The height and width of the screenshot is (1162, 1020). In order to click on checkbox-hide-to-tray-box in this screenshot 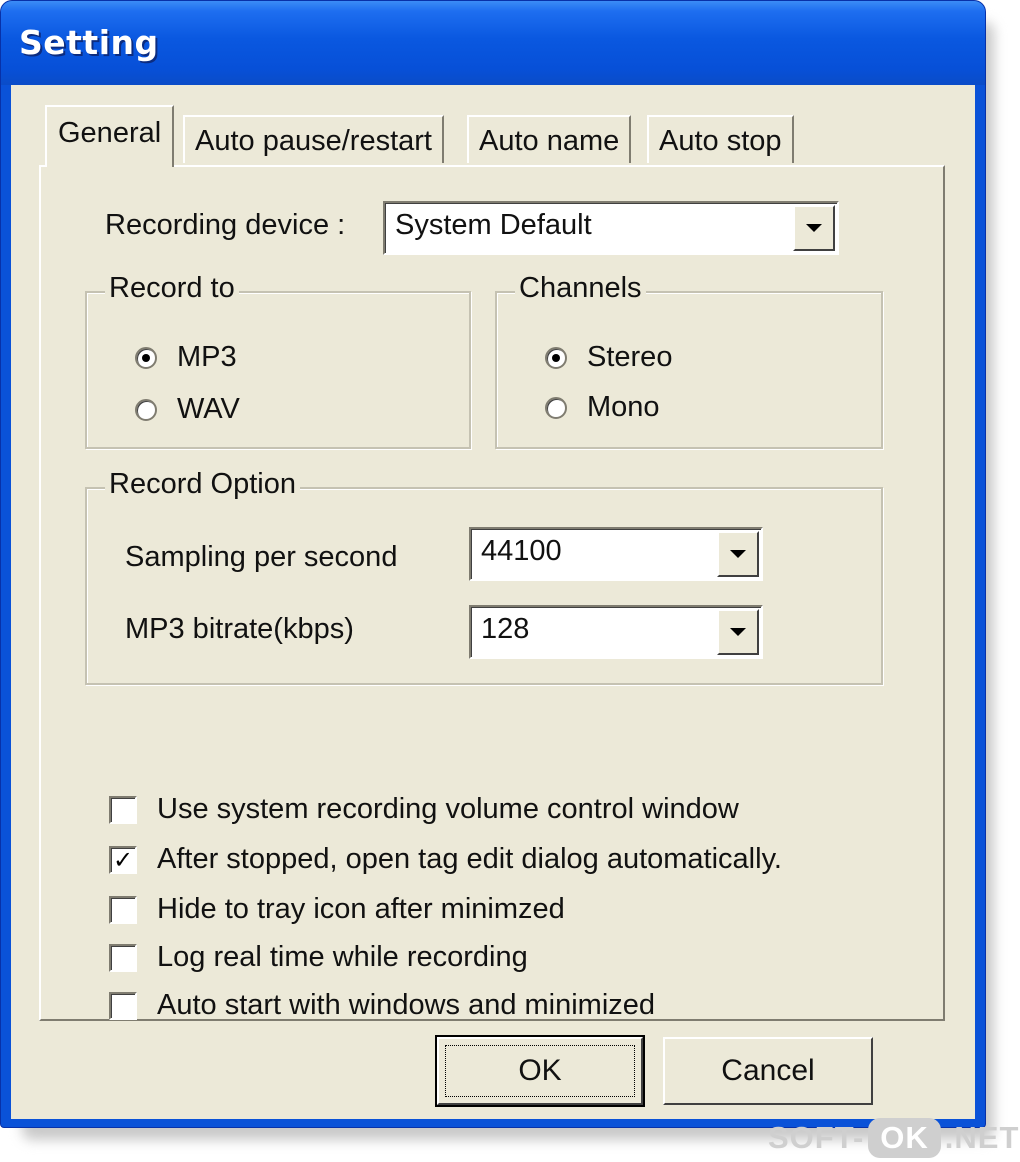, I will do `click(123, 909)`.